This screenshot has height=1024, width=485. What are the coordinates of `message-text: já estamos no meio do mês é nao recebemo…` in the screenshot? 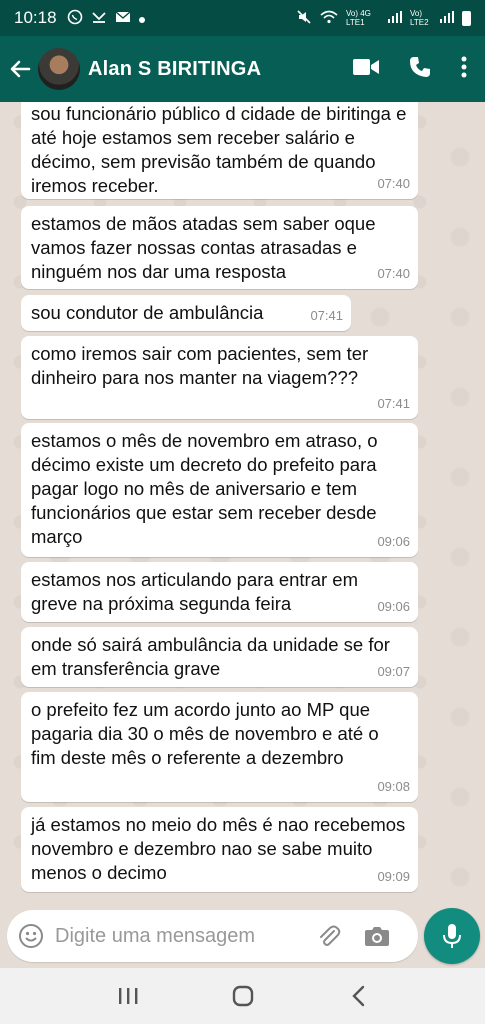 It's located at (218, 848).